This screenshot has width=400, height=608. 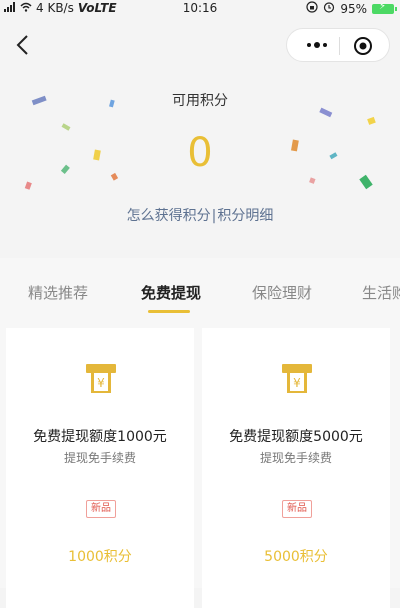 What do you see at coordinates (100, 437) in the screenshot?
I see `card-title: 免费提现额度1000元` at bounding box center [100, 437].